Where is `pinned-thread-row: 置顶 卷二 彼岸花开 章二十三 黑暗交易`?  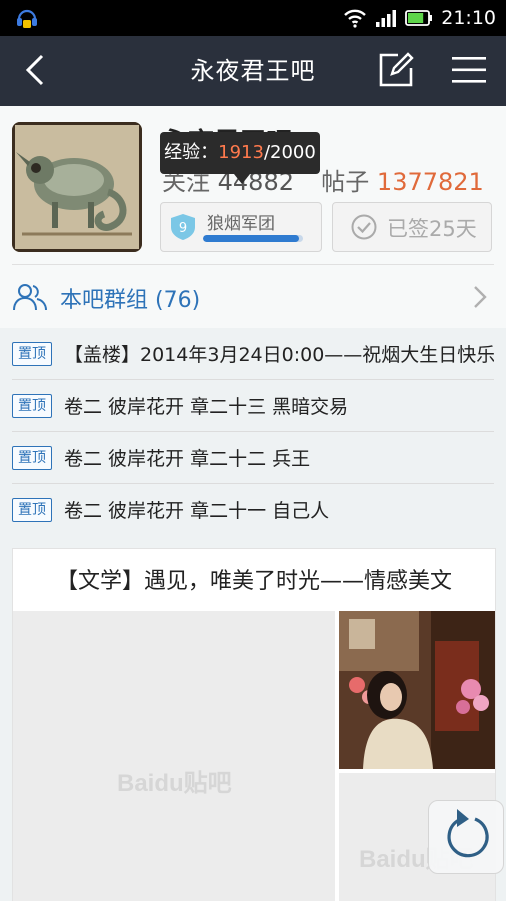 pinned-thread-row: 置顶 卷二 彼岸花开 章二十三 黑暗交易 is located at coordinates (253, 406).